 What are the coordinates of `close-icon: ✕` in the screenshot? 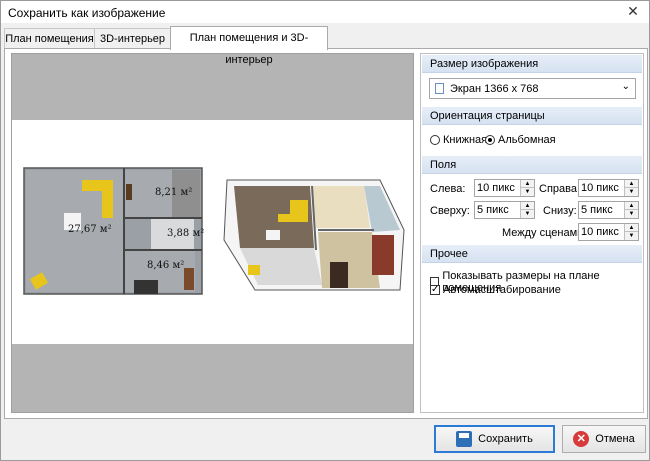 It's located at (633, 11).